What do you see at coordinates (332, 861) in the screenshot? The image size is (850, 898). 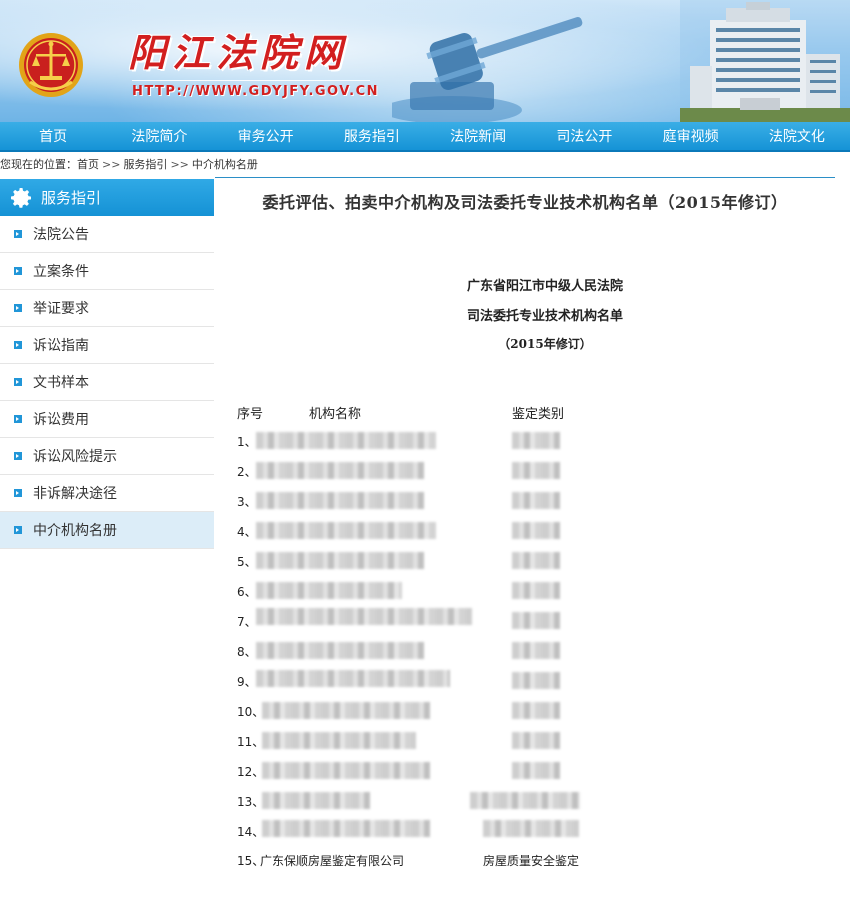 I see `agency-name: 广东保顺房屋鉴定有限公司` at bounding box center [332, 861].